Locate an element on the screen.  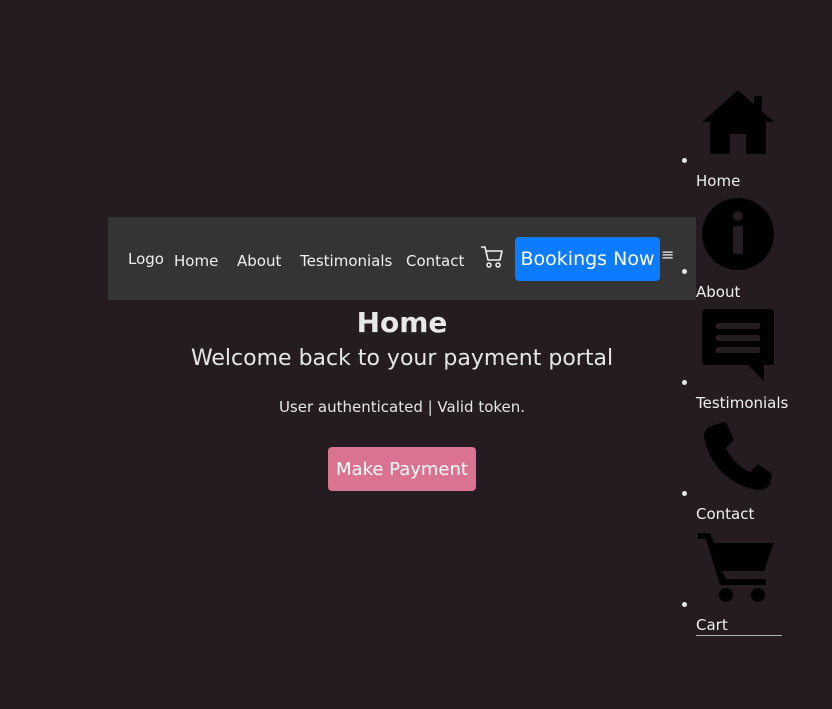
side-item-testimonials: Testimonials is located at coordinates (742, 361).